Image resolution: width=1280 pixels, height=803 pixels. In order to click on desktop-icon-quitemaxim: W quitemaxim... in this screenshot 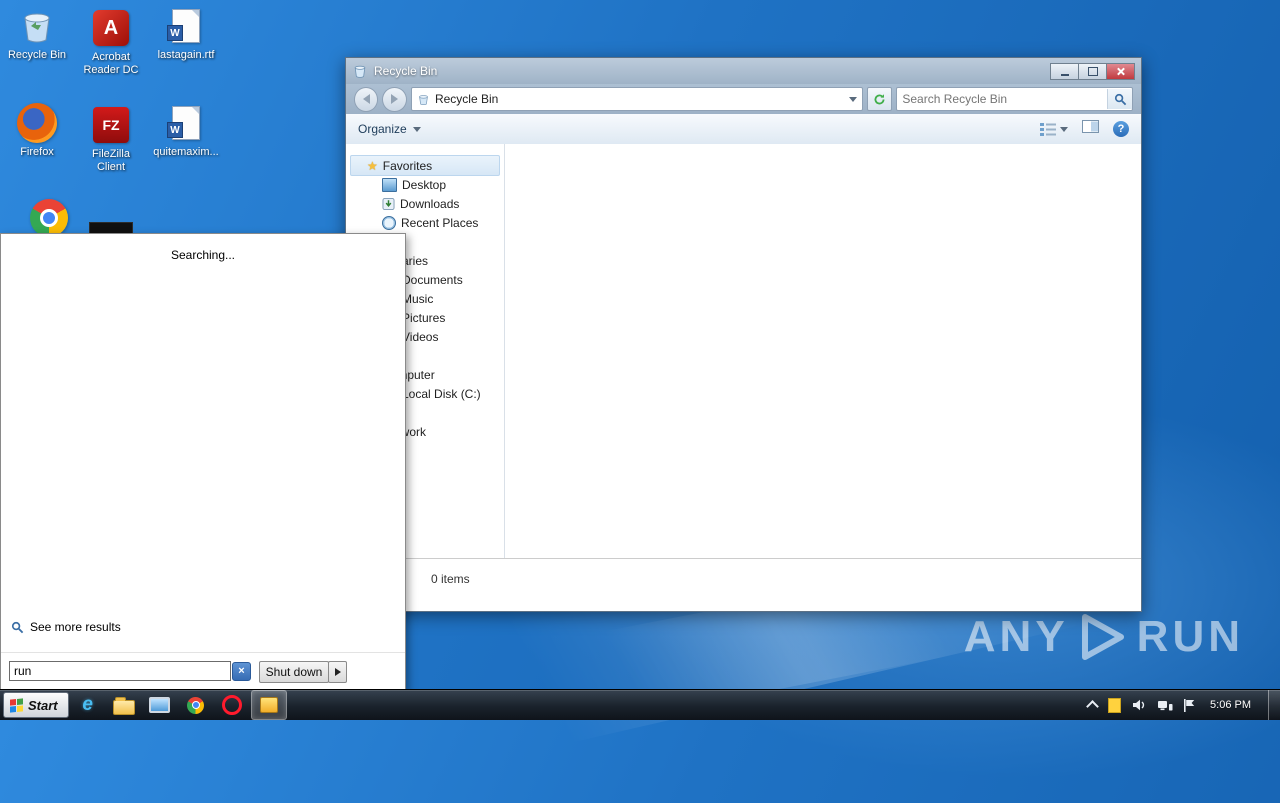, I will do `click(186, 131)`.